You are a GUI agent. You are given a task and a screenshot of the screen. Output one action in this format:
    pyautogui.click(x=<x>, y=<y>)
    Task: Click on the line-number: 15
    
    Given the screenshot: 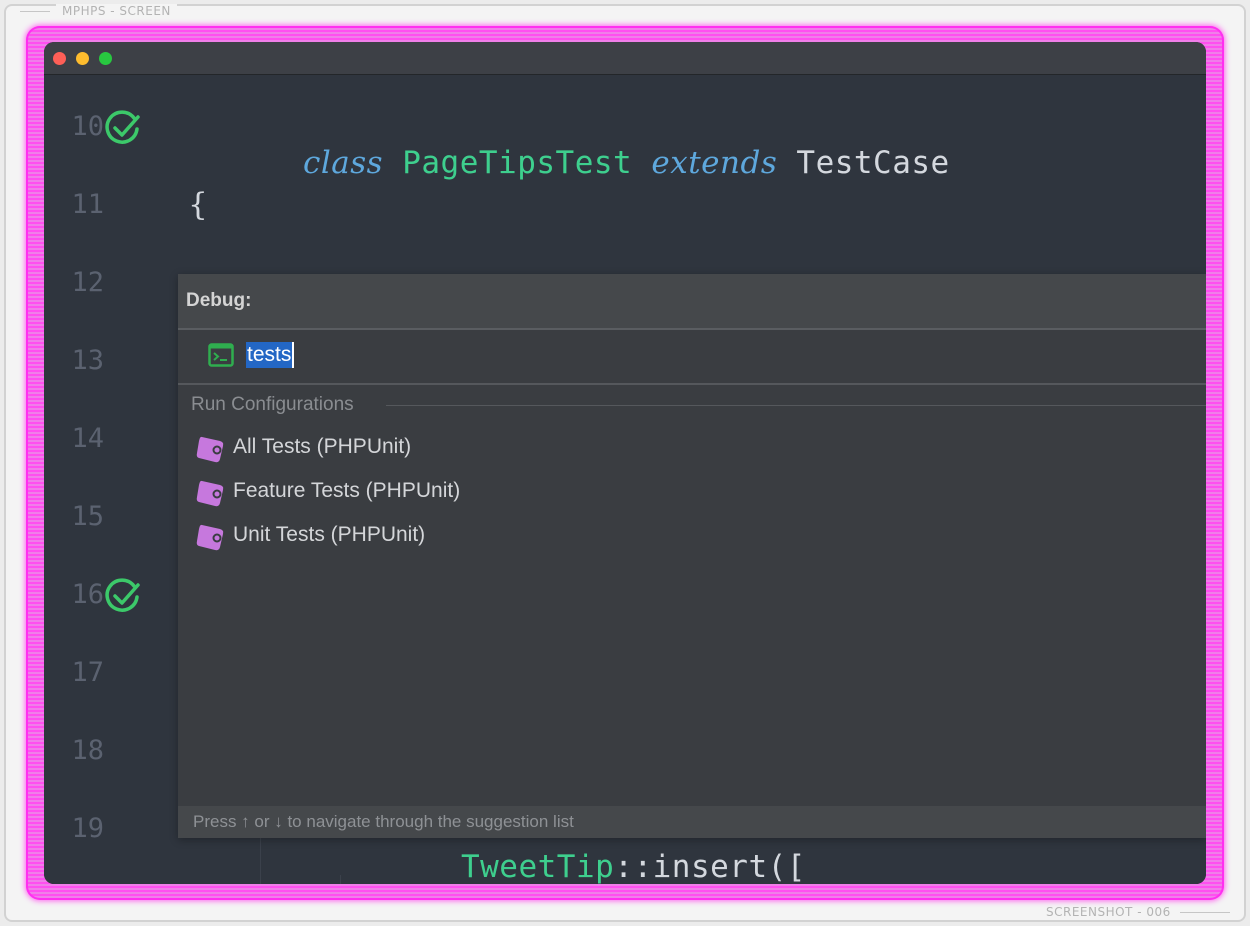 What is the action you would take?
    pyautogui.click(x=87, y=516)
    